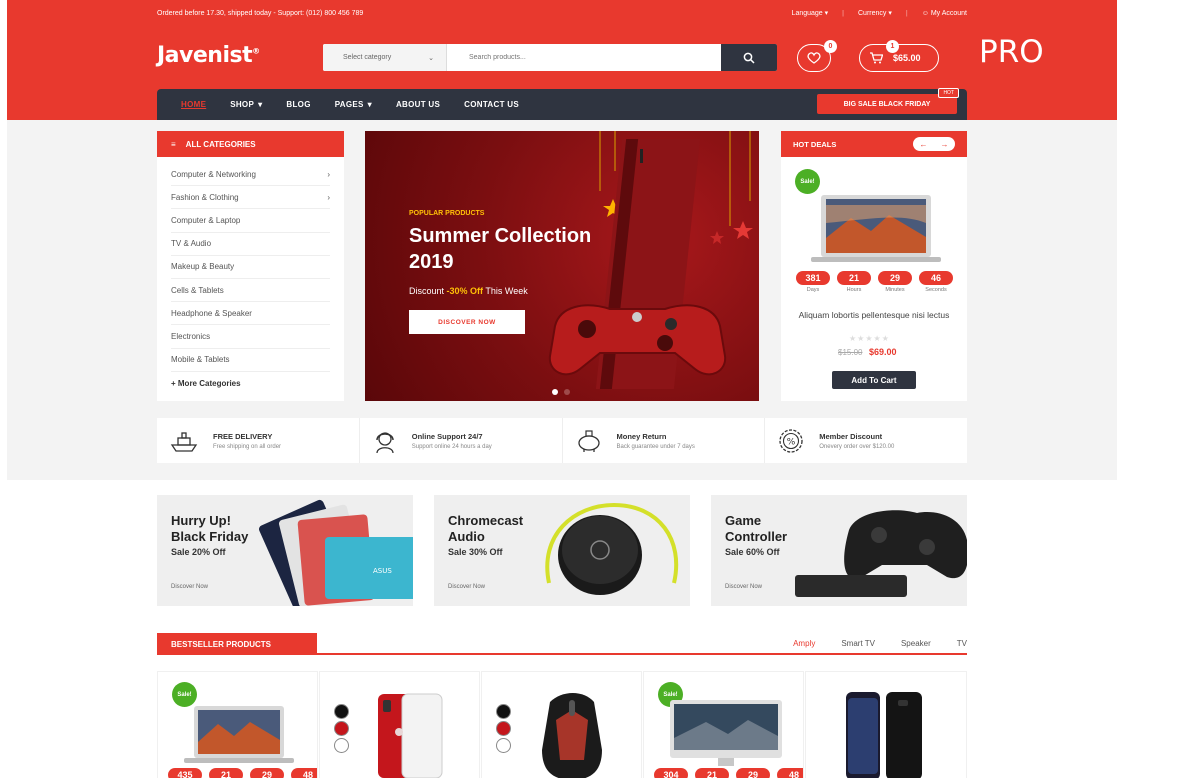  I want to click on category-item: Cells & Tablets, so click(250, 291).